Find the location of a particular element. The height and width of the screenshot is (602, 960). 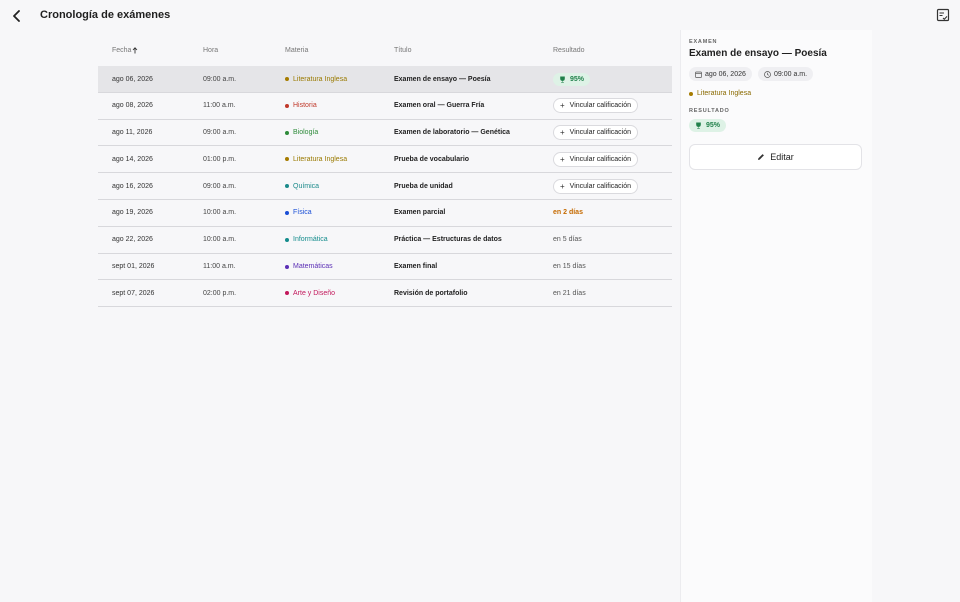

column-header-date: Fecha is located at coordinates (125, 50).